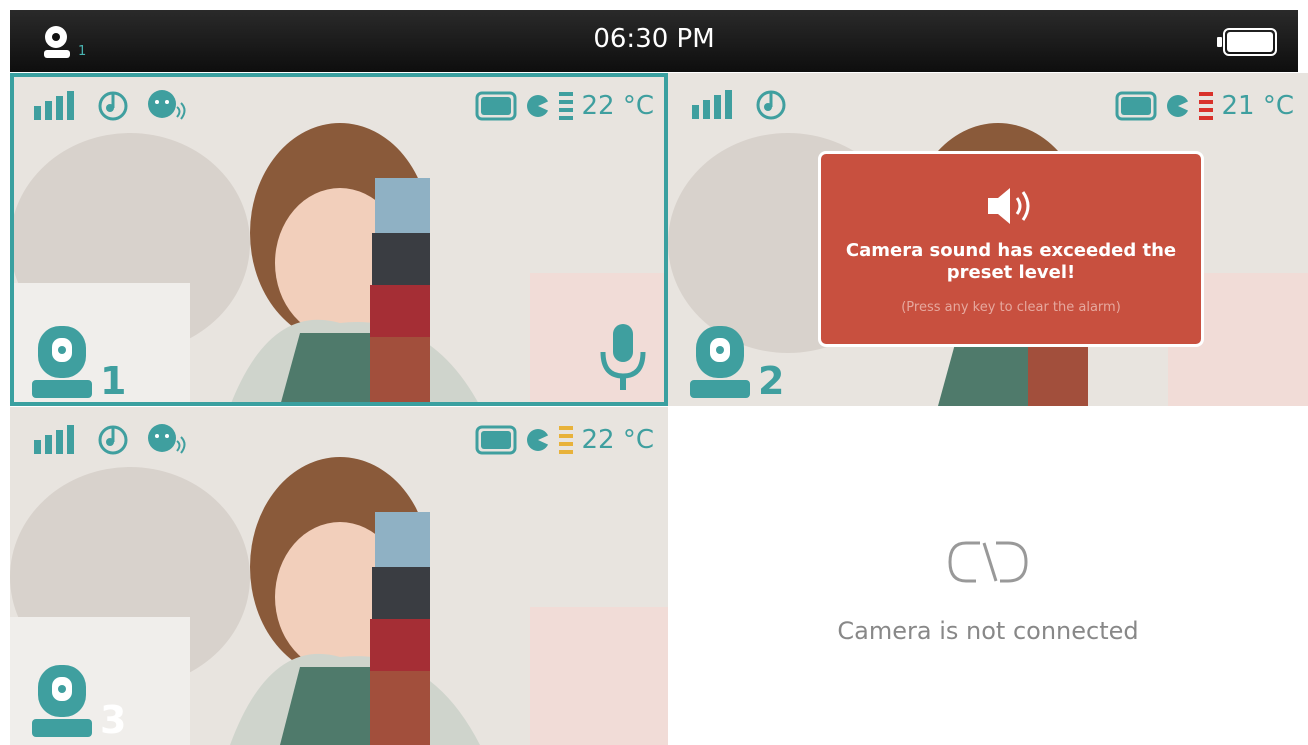 This screenshot has height=745, width=1308. What do you see at coordinates (113, 381) in the screenshot?
I see `camera-number: 1` at bounding box center [113, 381].